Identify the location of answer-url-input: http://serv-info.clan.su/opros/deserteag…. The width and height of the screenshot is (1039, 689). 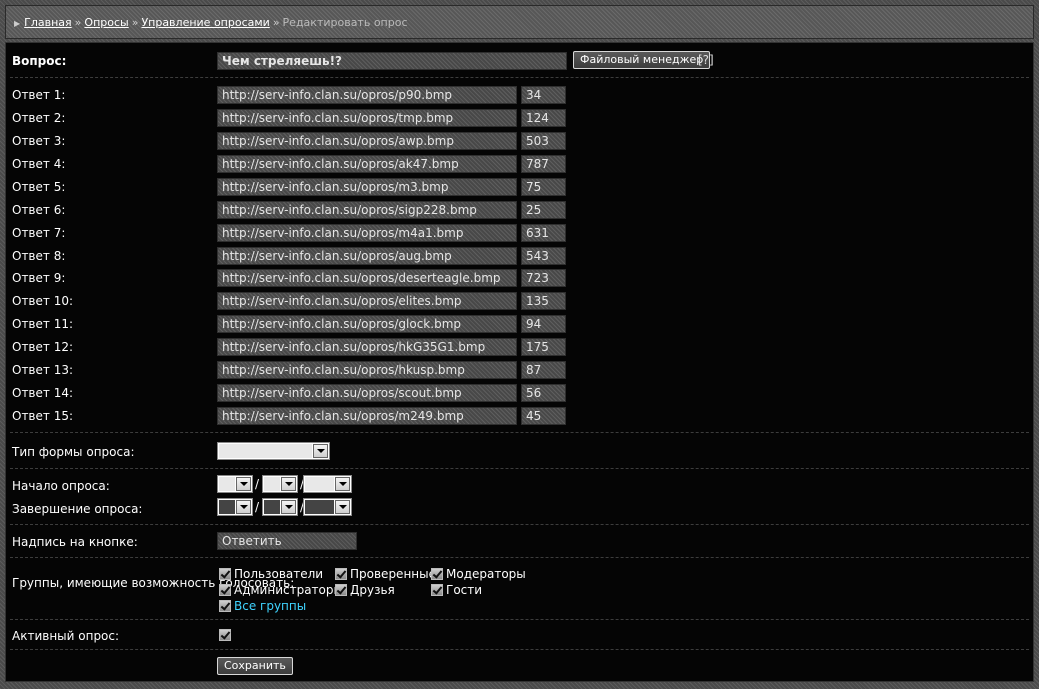
(367, 278).